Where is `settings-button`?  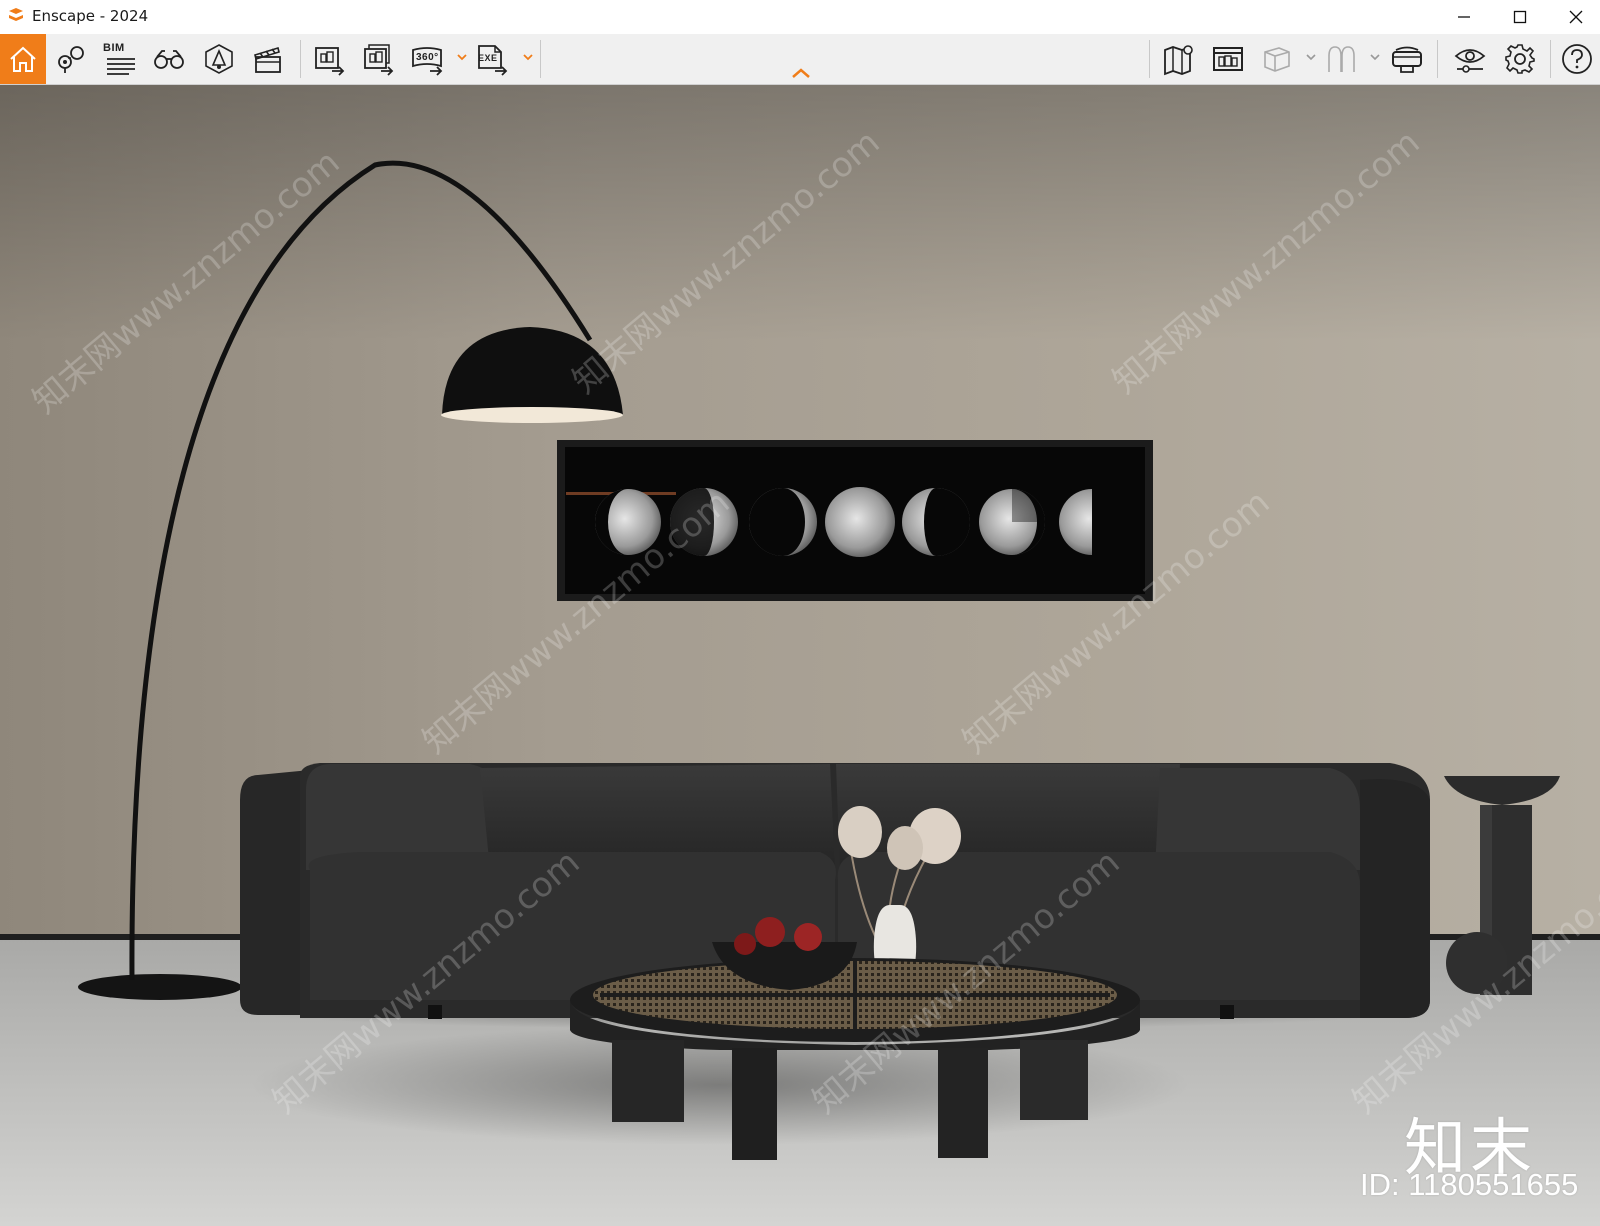 settings-button is located at coordinates (1520, 59).